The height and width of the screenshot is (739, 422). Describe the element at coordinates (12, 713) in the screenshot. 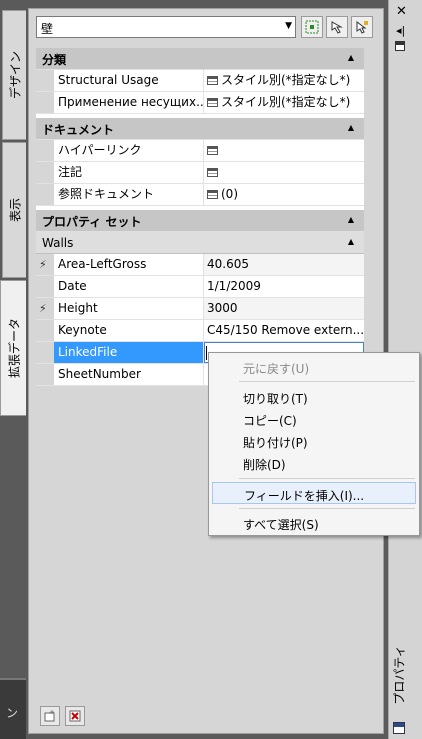

I see `background-text: ン` at that location.